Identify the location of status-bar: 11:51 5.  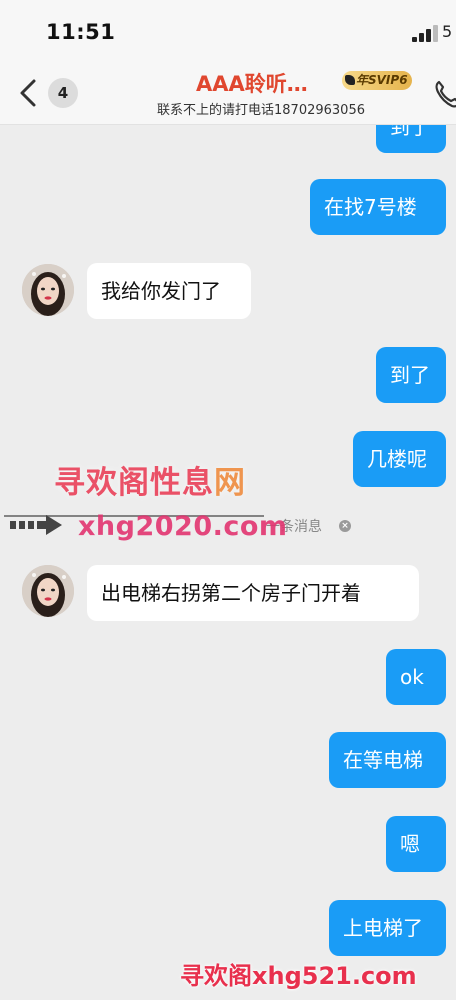
(228, 31).